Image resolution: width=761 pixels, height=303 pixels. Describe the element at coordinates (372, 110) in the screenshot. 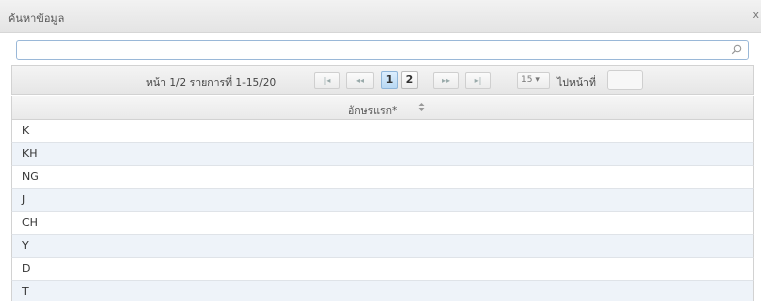

I see `column-header-first-letter: อักษรแรก*` at that location.